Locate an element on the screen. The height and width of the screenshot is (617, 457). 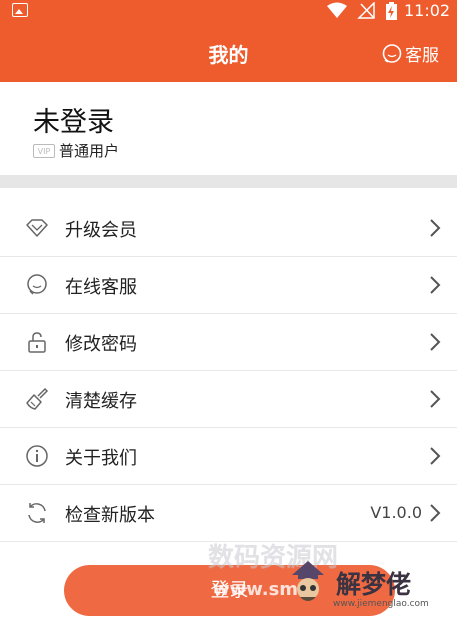
info-icon is located at coordinates (37, 456).